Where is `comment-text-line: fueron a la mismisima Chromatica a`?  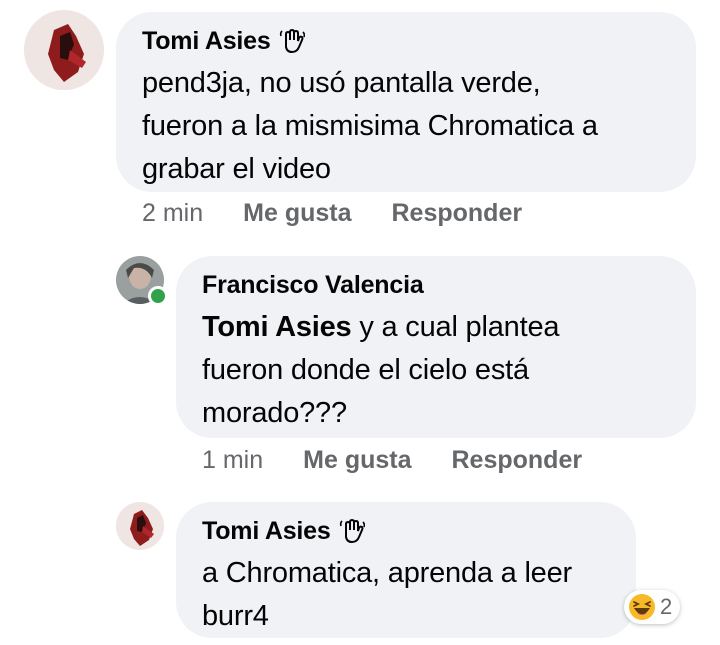
comment-text-line: fueron a la mismisima Chromatica a is located at coordinates (370, 126).